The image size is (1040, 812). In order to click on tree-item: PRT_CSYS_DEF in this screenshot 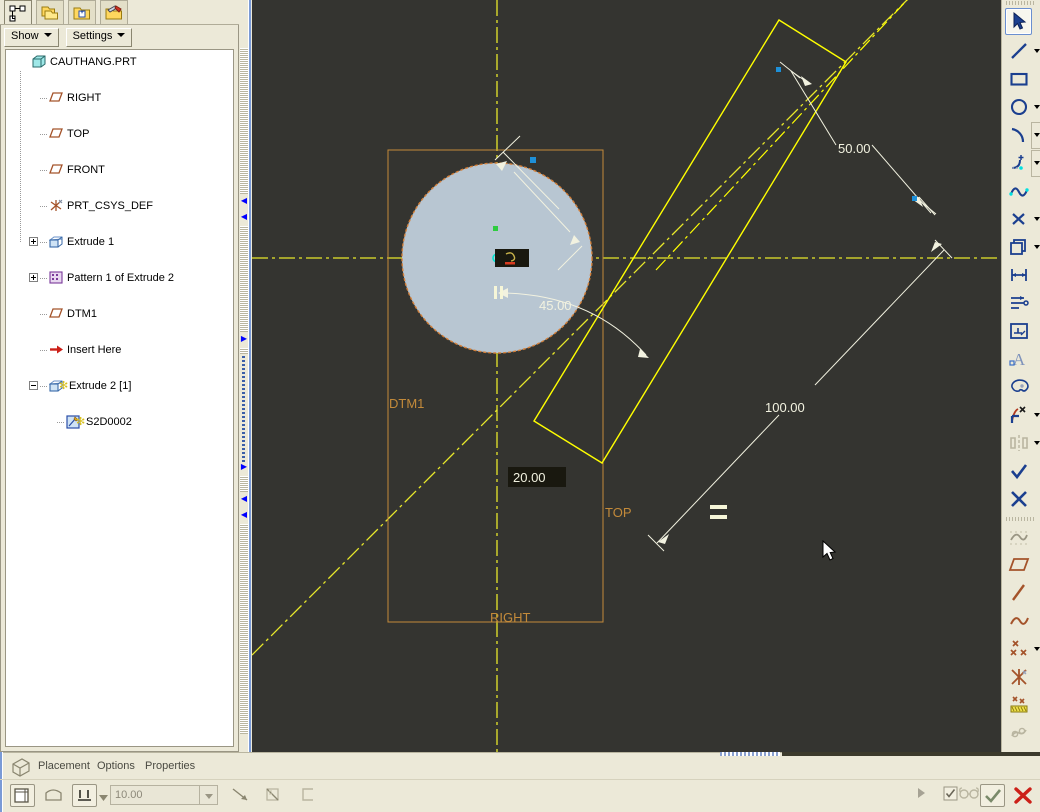, I will do `click(119, 206)`.